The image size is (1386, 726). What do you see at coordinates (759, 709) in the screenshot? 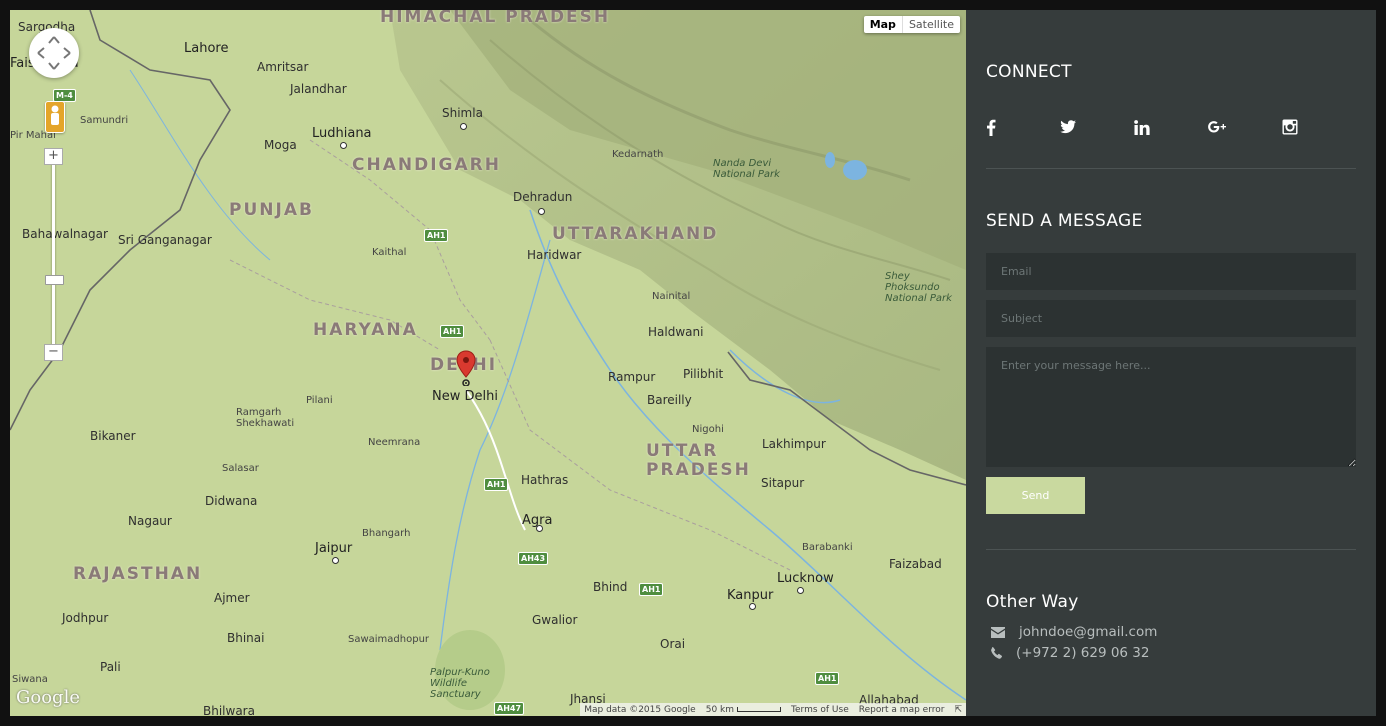
I see `scale-bar` at bounding box center [759, 709].